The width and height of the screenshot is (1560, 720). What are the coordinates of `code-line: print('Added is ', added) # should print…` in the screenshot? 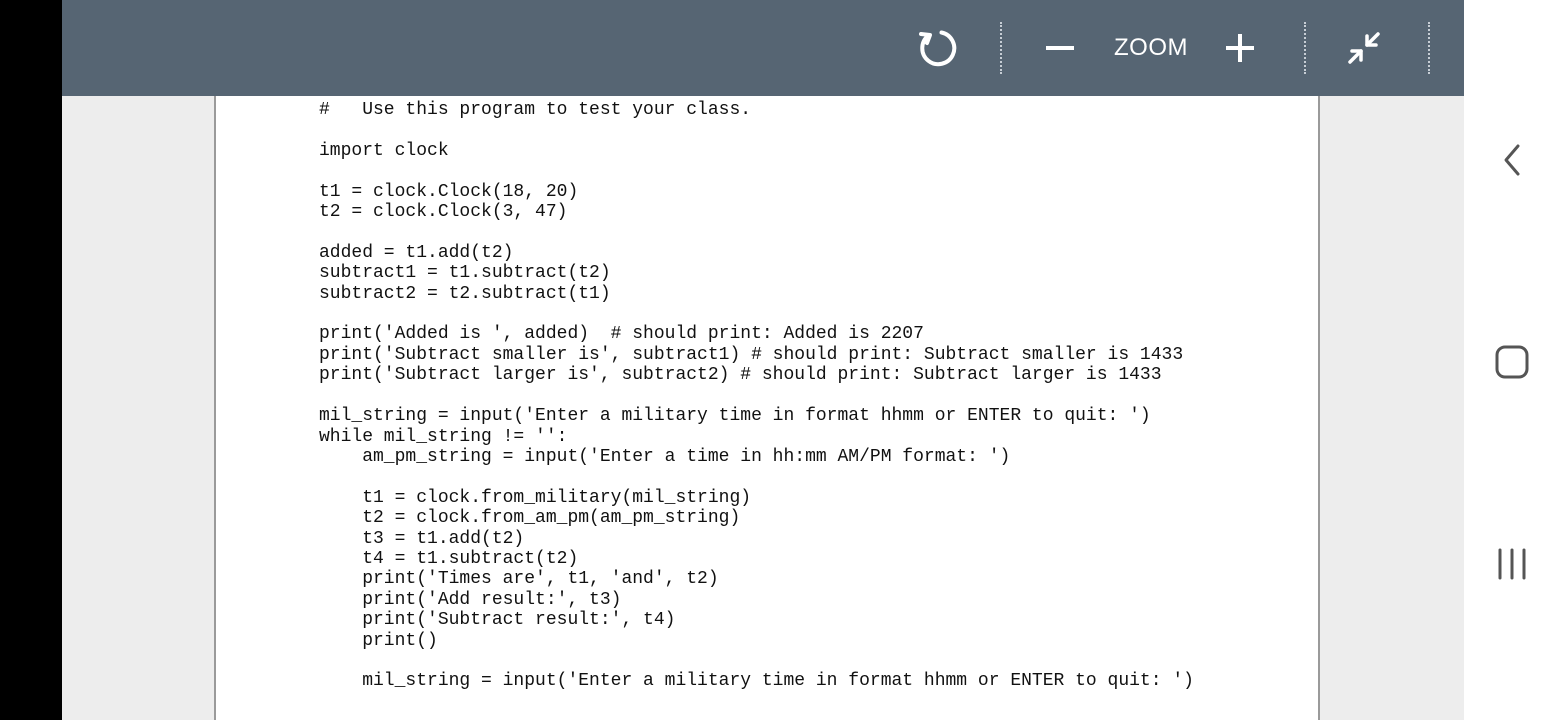 It's located at (621, 334).